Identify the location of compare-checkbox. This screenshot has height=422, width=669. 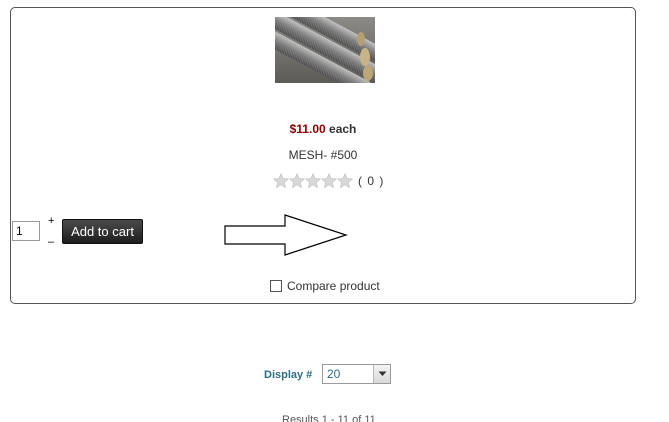
(276, 286).